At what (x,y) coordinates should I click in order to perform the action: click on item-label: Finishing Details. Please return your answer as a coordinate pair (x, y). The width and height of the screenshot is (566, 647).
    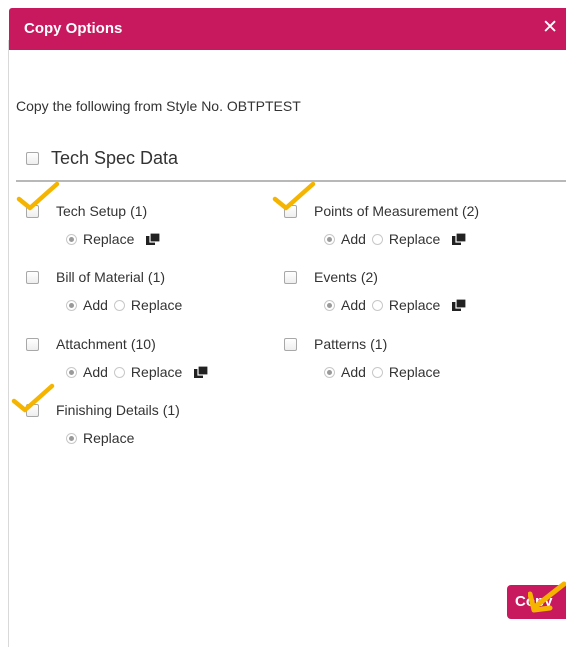
    Looking at the image, I should click on (107, 410).